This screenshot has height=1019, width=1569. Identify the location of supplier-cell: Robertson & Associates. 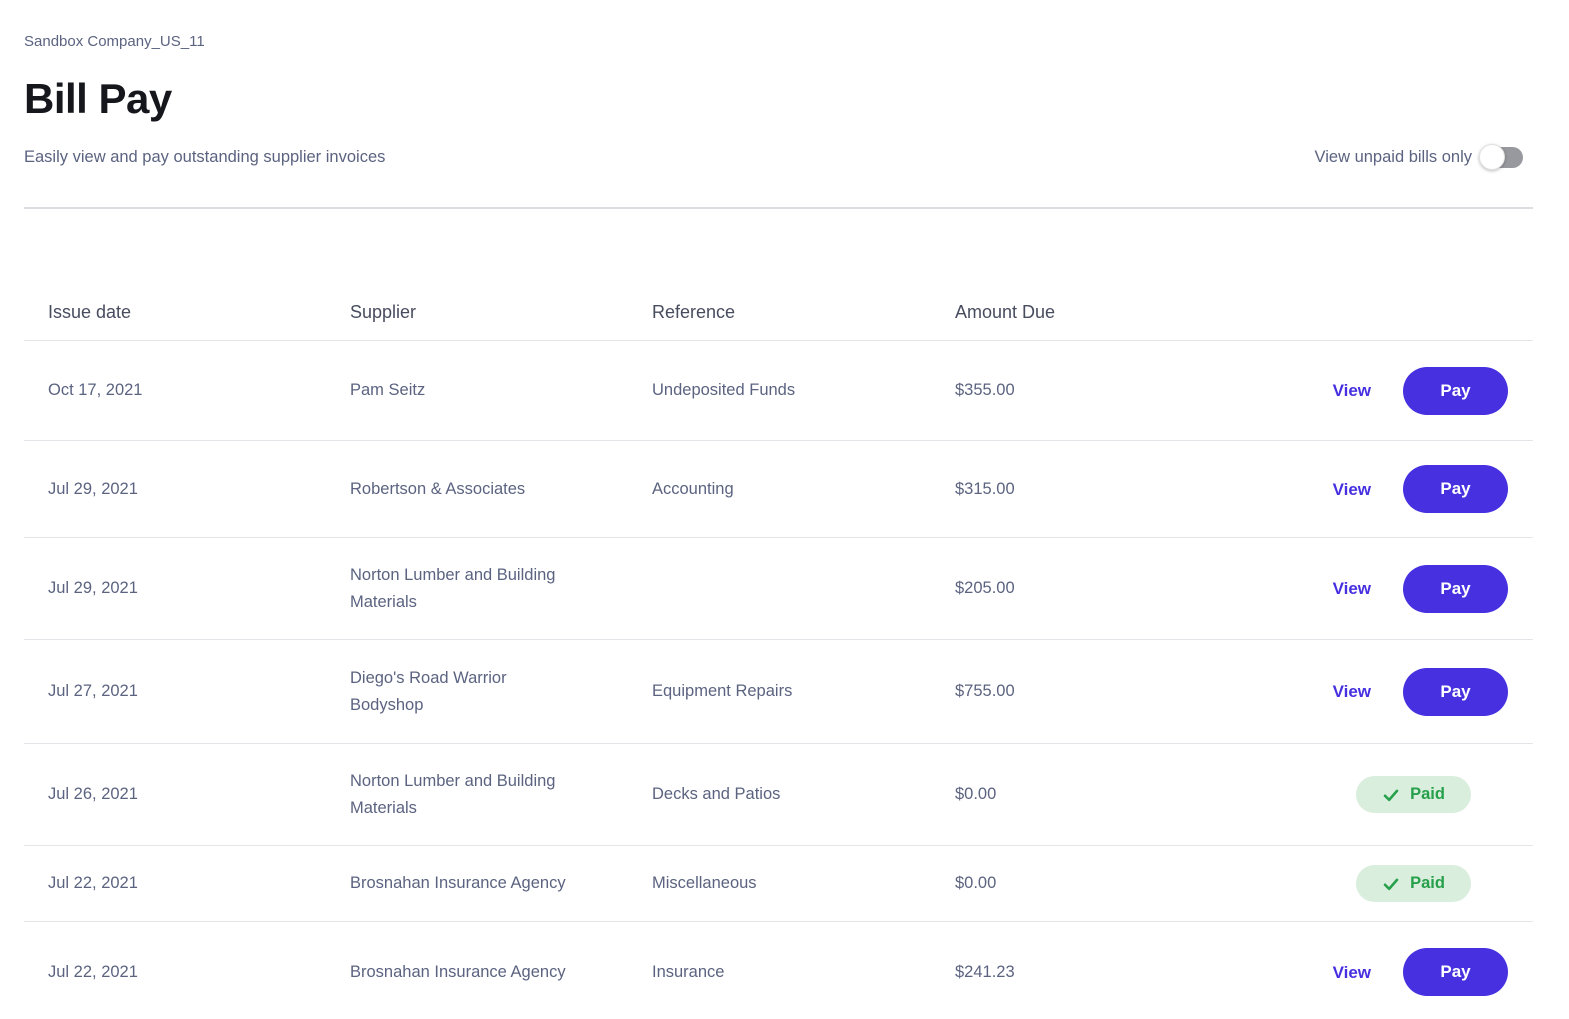
(501, 489).